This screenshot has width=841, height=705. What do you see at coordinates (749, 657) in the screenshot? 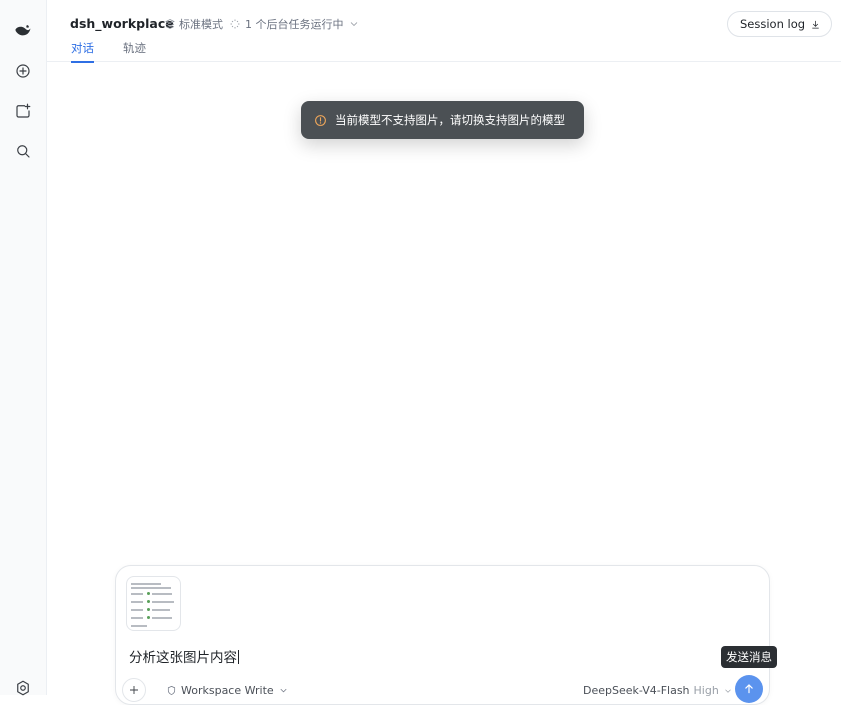
I see `send-tooltip: 发送消息` at bounding box center [749, 657].